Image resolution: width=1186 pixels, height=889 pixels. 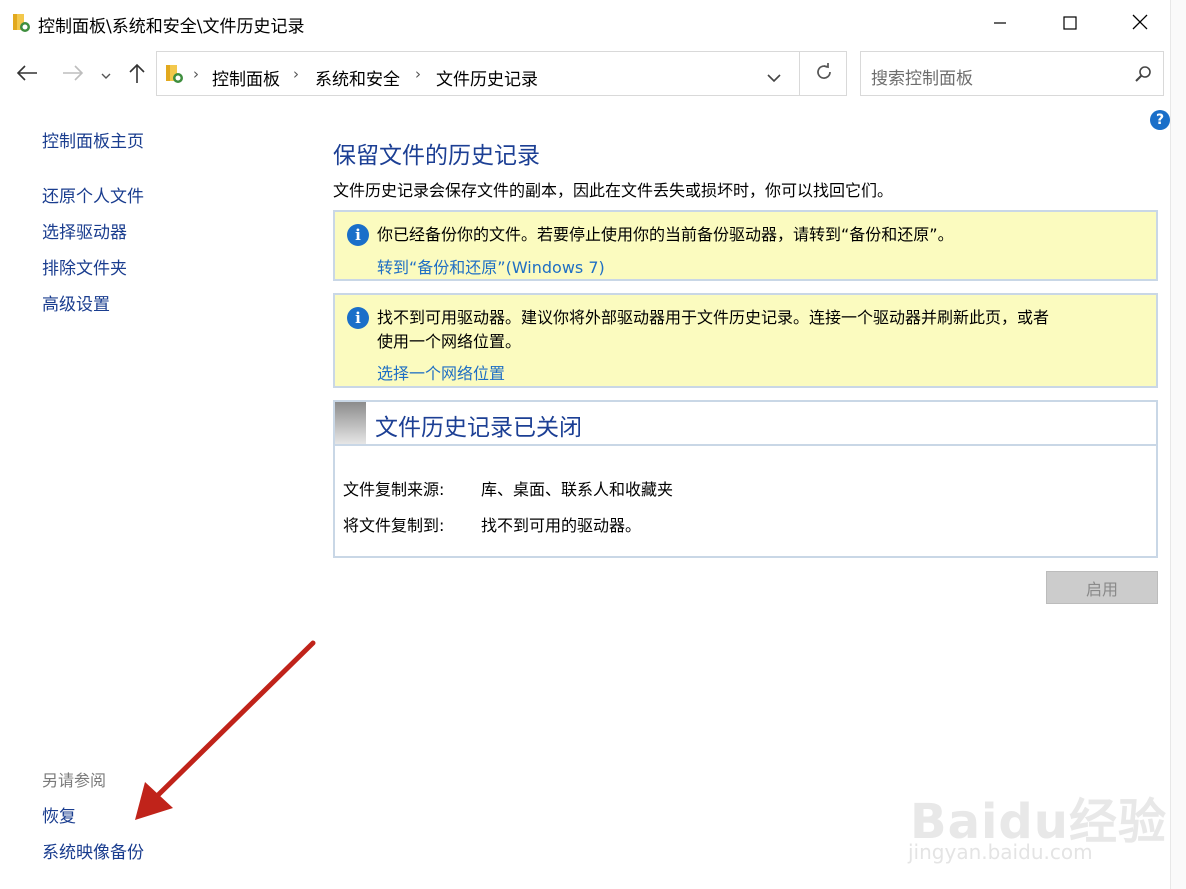 I want to click on window-title: 控制面板\系统和安全\文件历史记录, so click(x=171, y=27).